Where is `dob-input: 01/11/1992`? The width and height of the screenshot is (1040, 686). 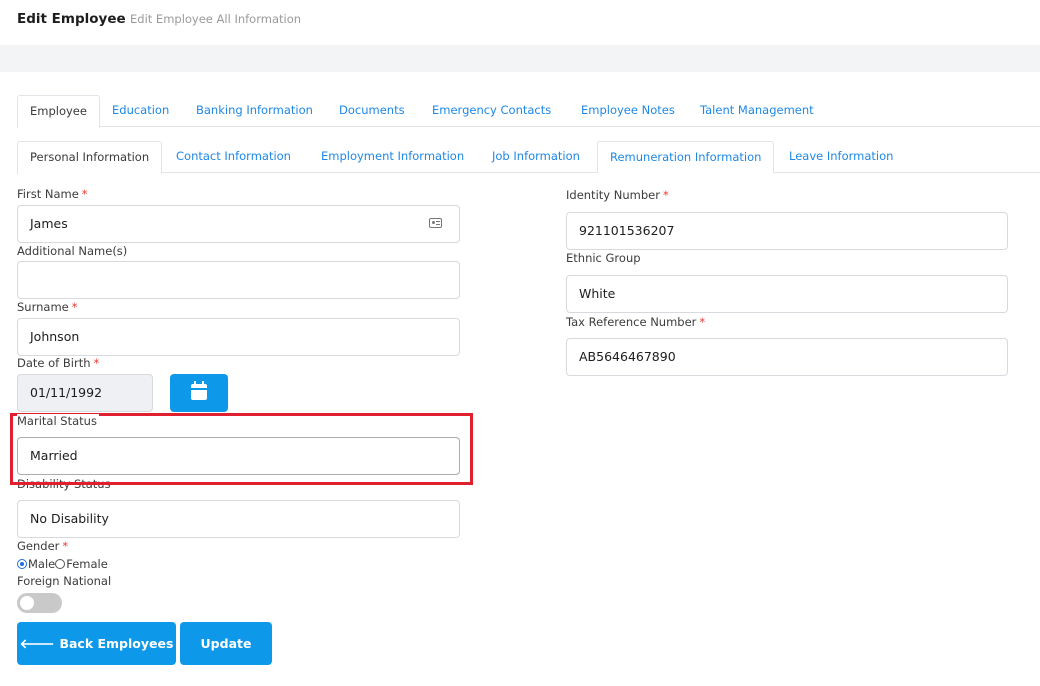 dob-input: 01/11/1992 is located at coordinates (85, 393).